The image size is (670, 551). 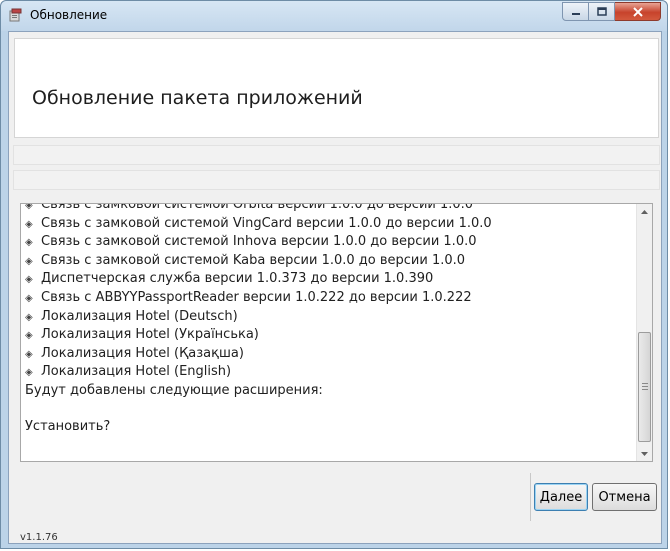 I want to click on scroll-up-button, so click(x=644, y=211).